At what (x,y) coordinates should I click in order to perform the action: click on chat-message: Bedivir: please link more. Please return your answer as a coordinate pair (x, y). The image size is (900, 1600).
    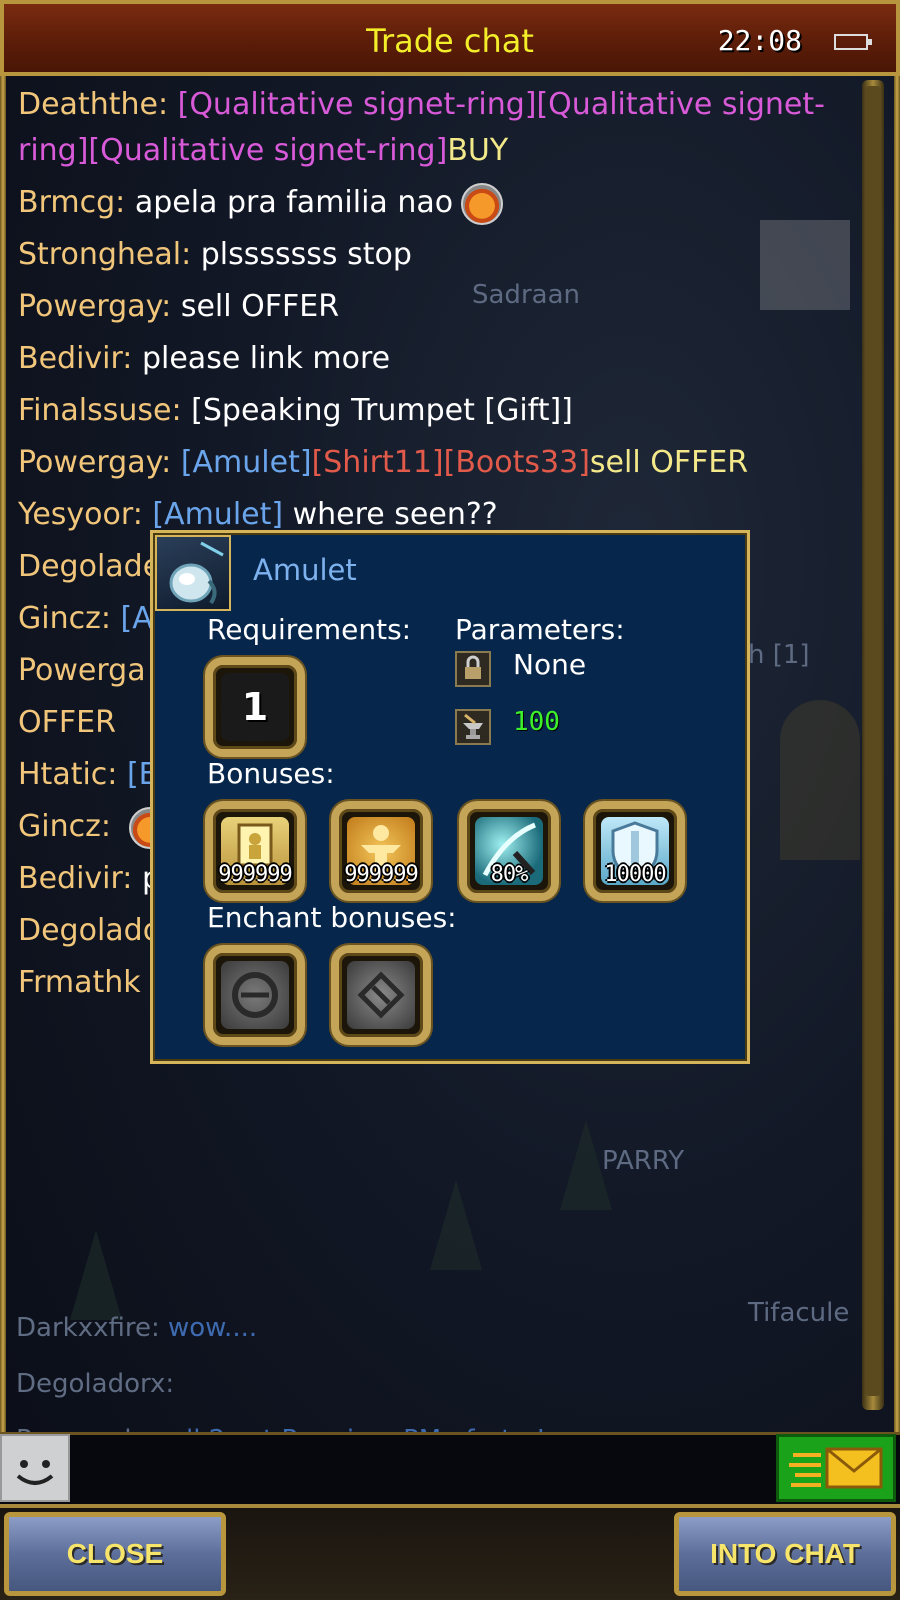
    Looking at the image, I should click on (428, 359).